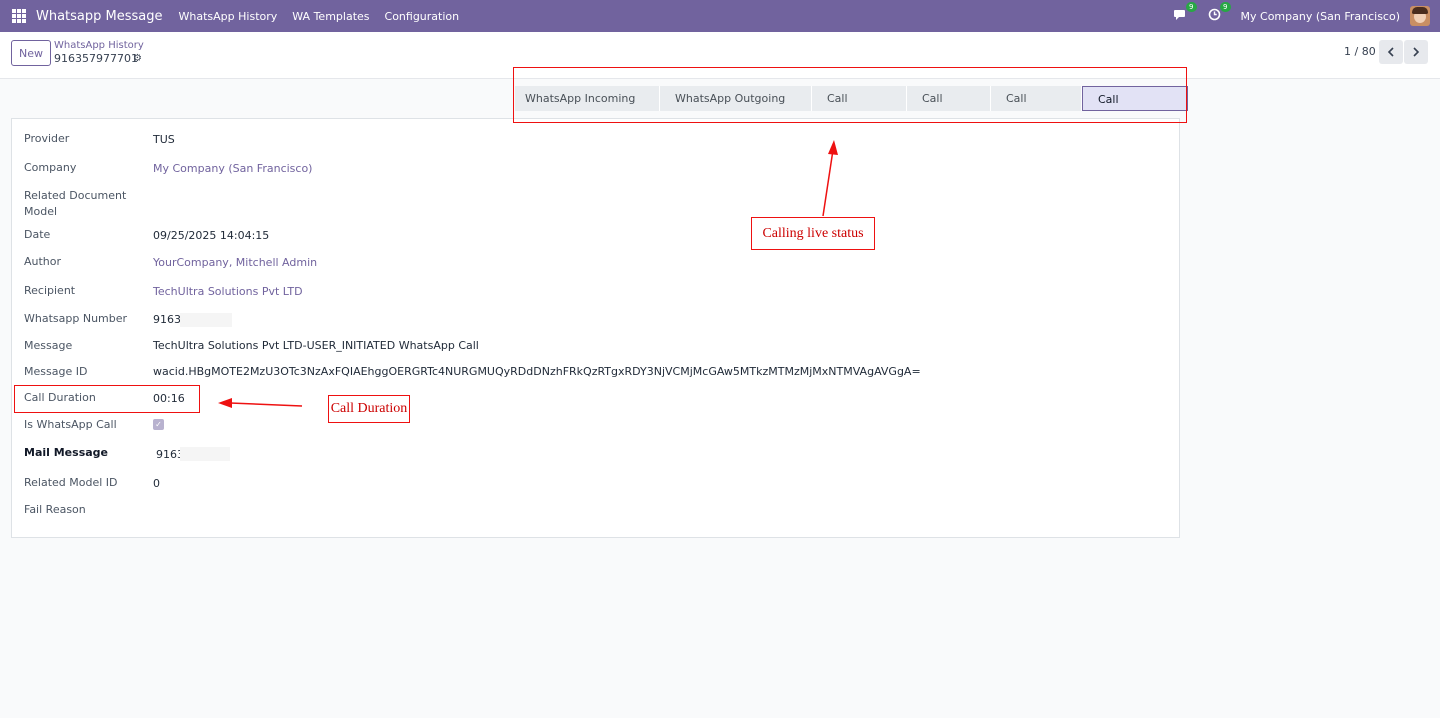  Describe the element at coordinates (70, 424) in the screenshot. I see `is-whatsapp-call-label: Is WhatsApp Call` at that location.